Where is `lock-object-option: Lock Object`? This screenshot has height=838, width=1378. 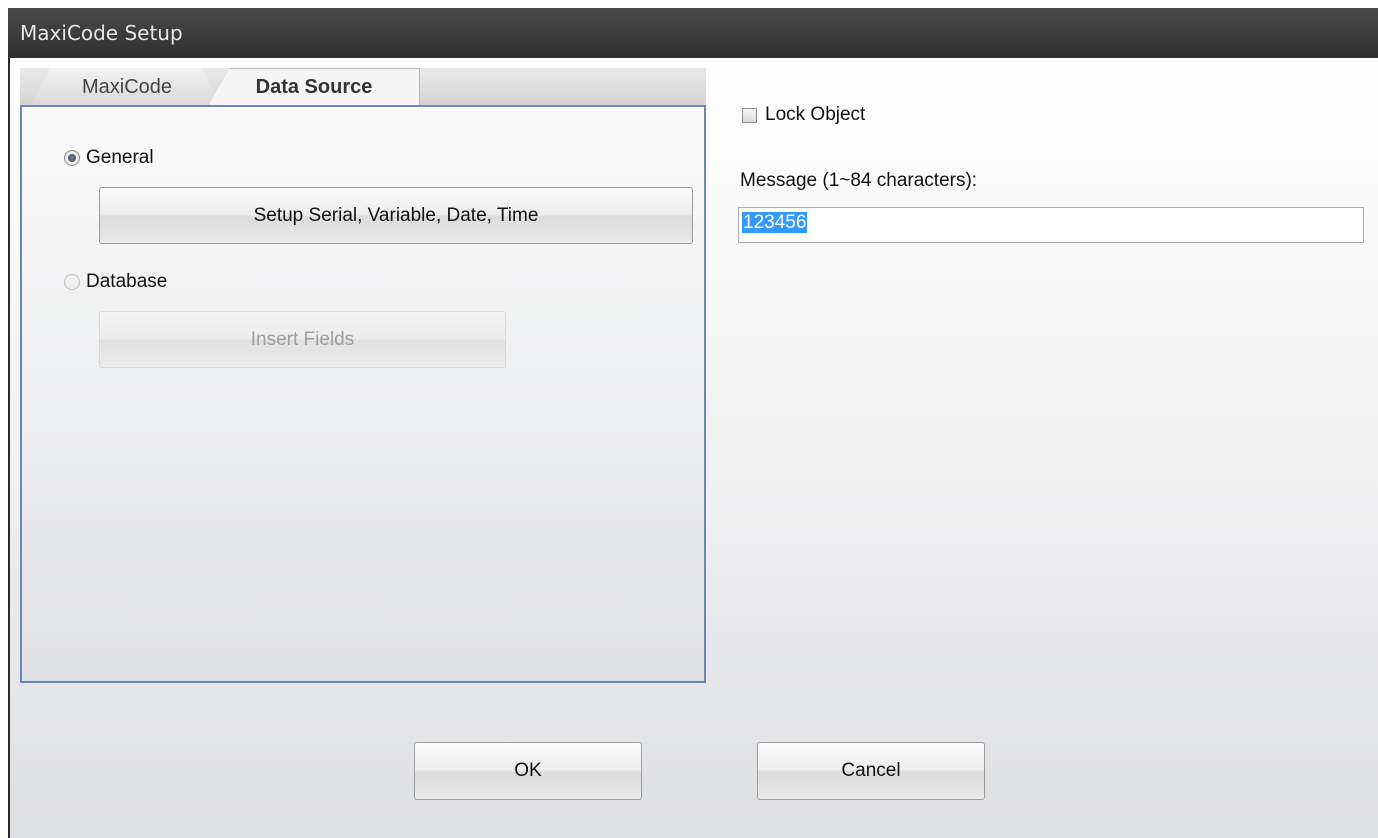 lock-object-option: Lock Object is located at coordinates (803, 115).